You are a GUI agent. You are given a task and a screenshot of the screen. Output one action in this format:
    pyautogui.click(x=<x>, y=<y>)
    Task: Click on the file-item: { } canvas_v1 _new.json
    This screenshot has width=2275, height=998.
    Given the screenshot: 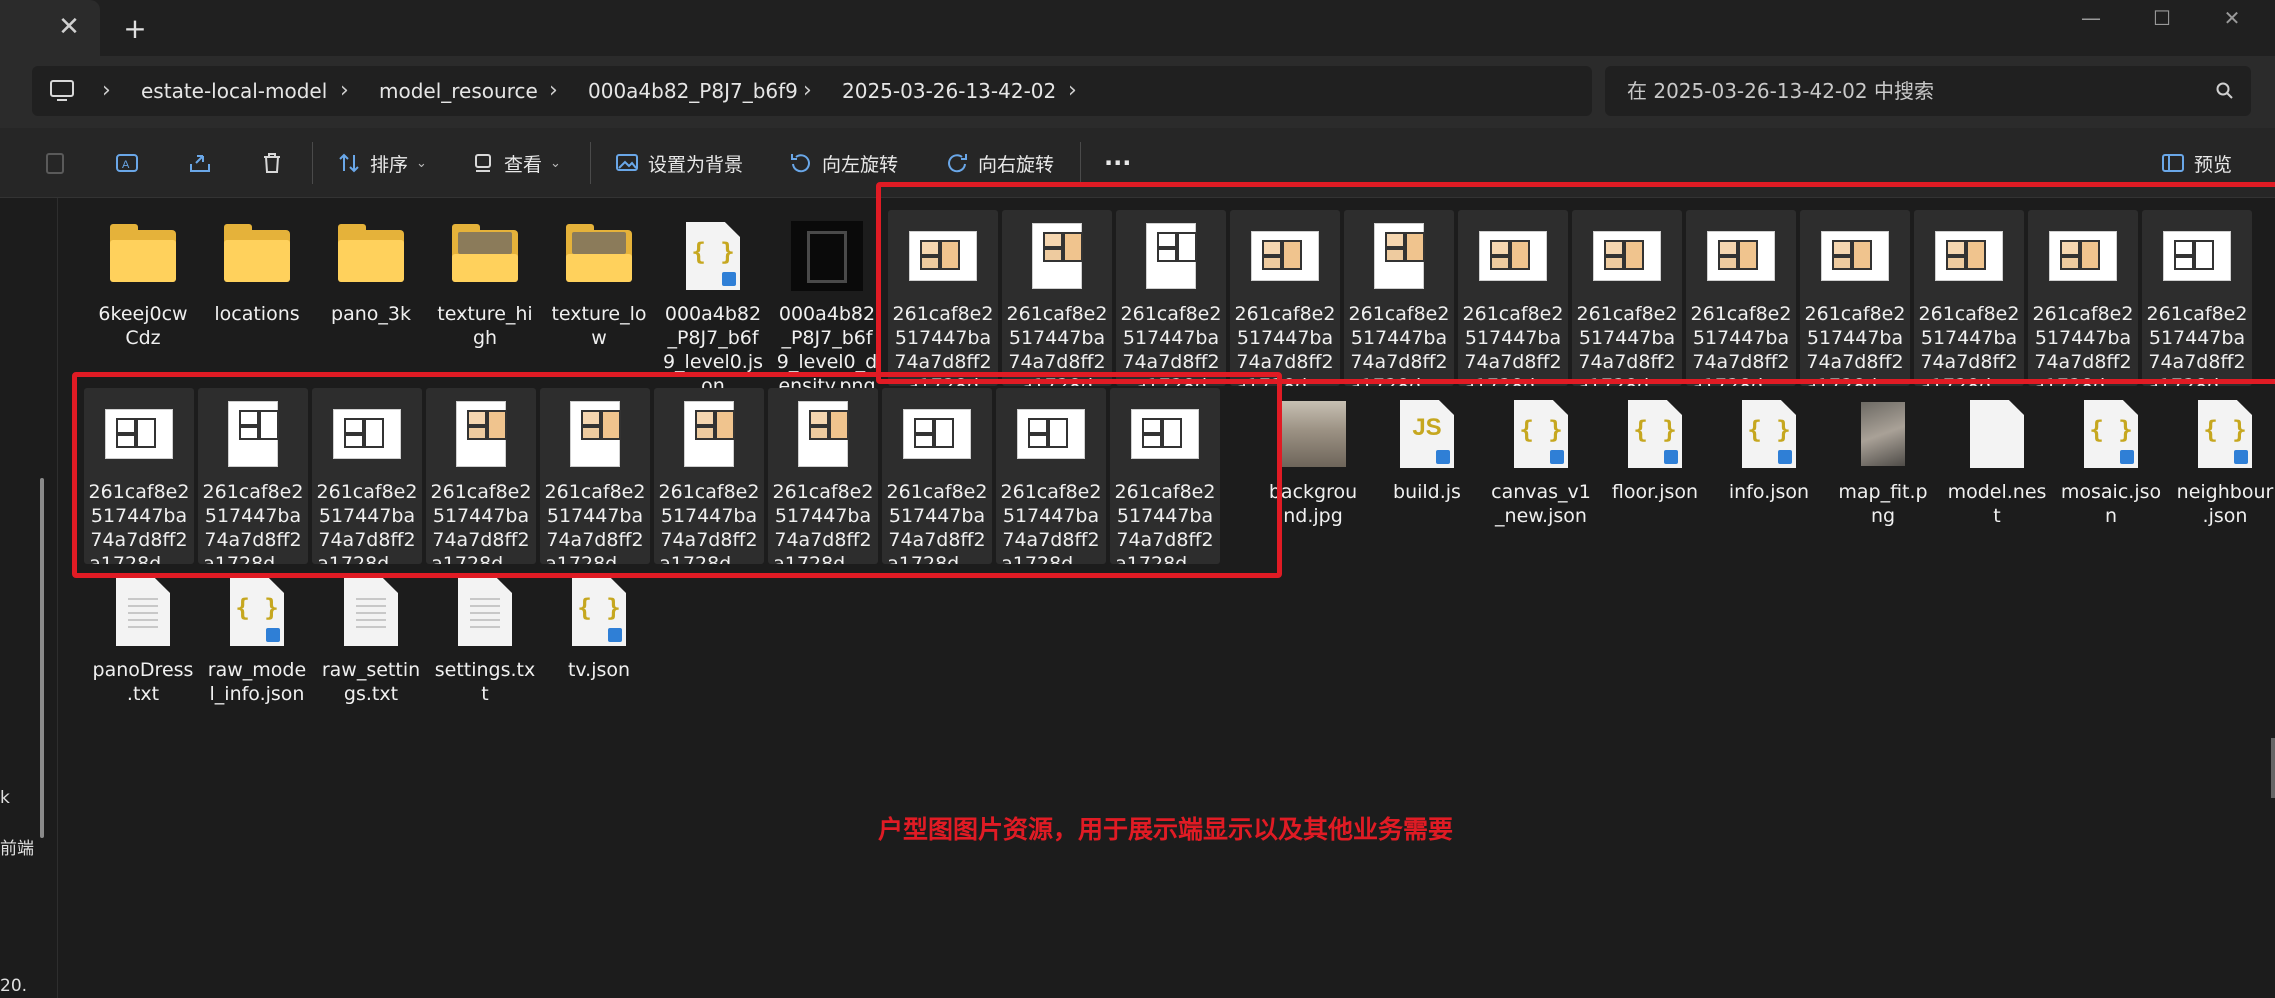 What is the action you would take?
    pyautogui.click(x=1541, y=458)
    